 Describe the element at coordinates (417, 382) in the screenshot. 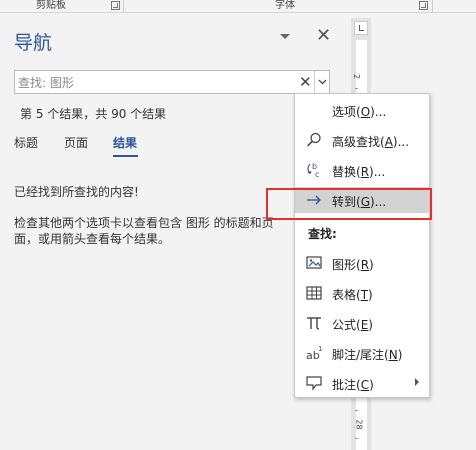

I see `chevron-right-icon` at that location.